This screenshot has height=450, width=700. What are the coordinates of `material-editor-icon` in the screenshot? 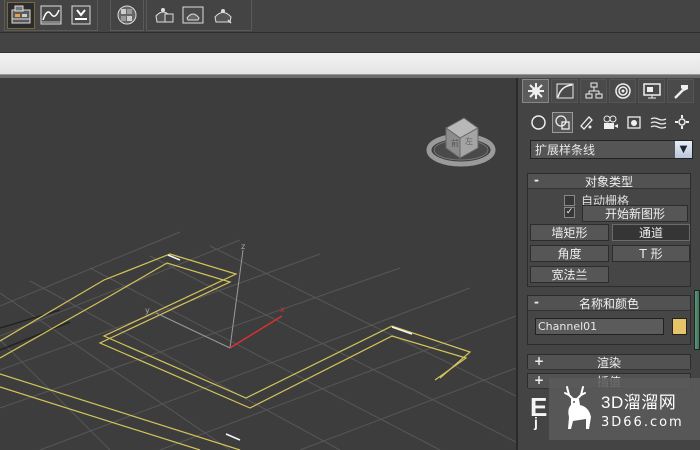 It's located at (127, 15).